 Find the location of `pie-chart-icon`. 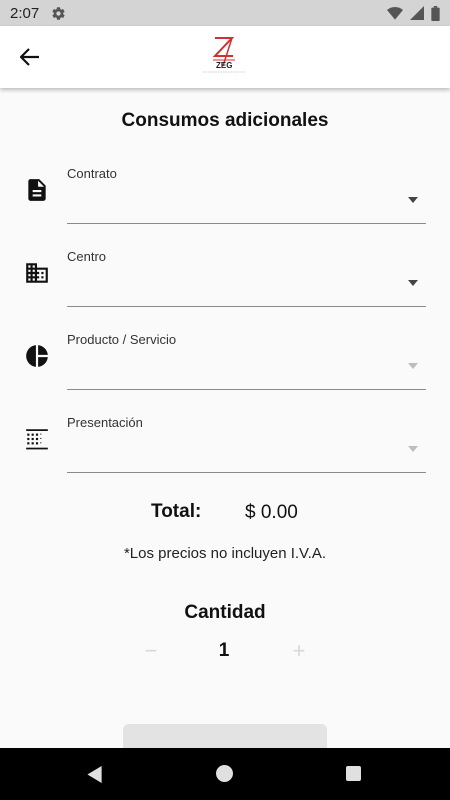

pie-chart-icon is located at coordinates (37, 356).